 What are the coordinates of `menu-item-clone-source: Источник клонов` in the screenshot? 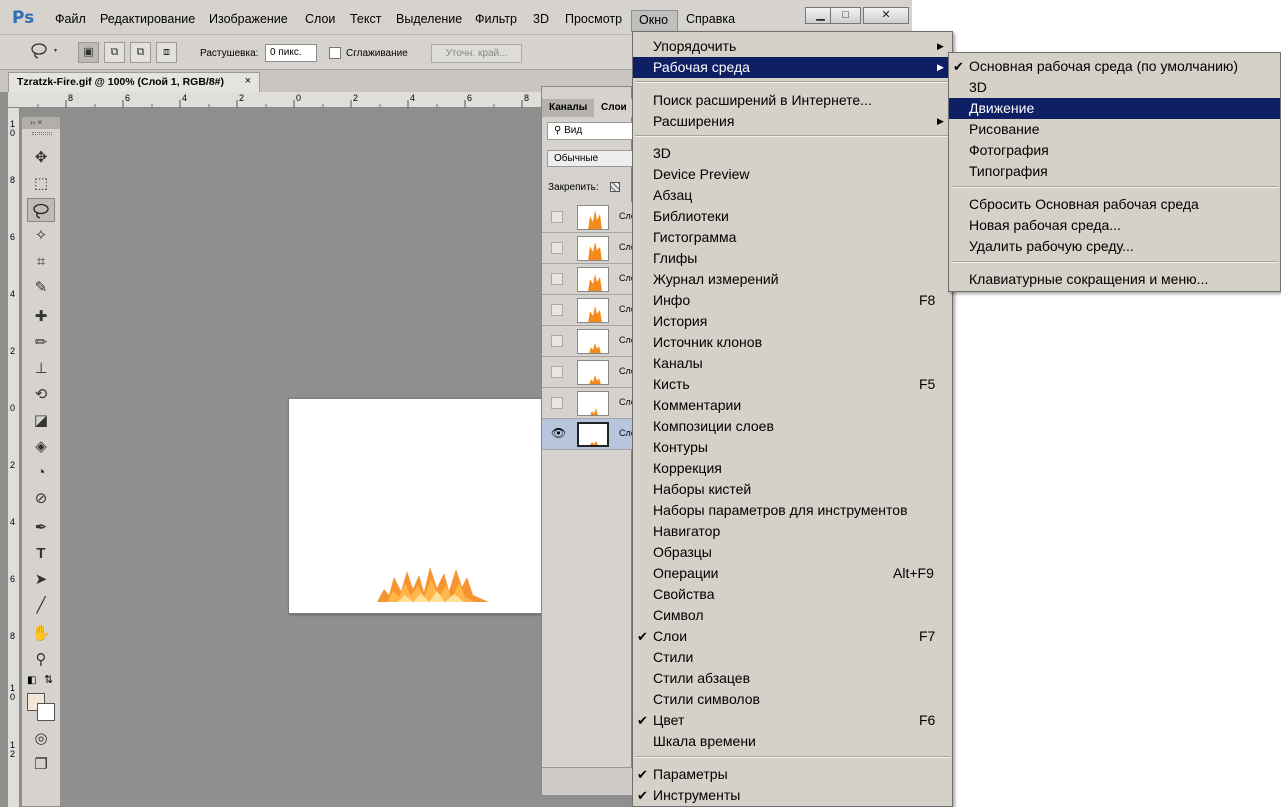 It's located at (792, 342).